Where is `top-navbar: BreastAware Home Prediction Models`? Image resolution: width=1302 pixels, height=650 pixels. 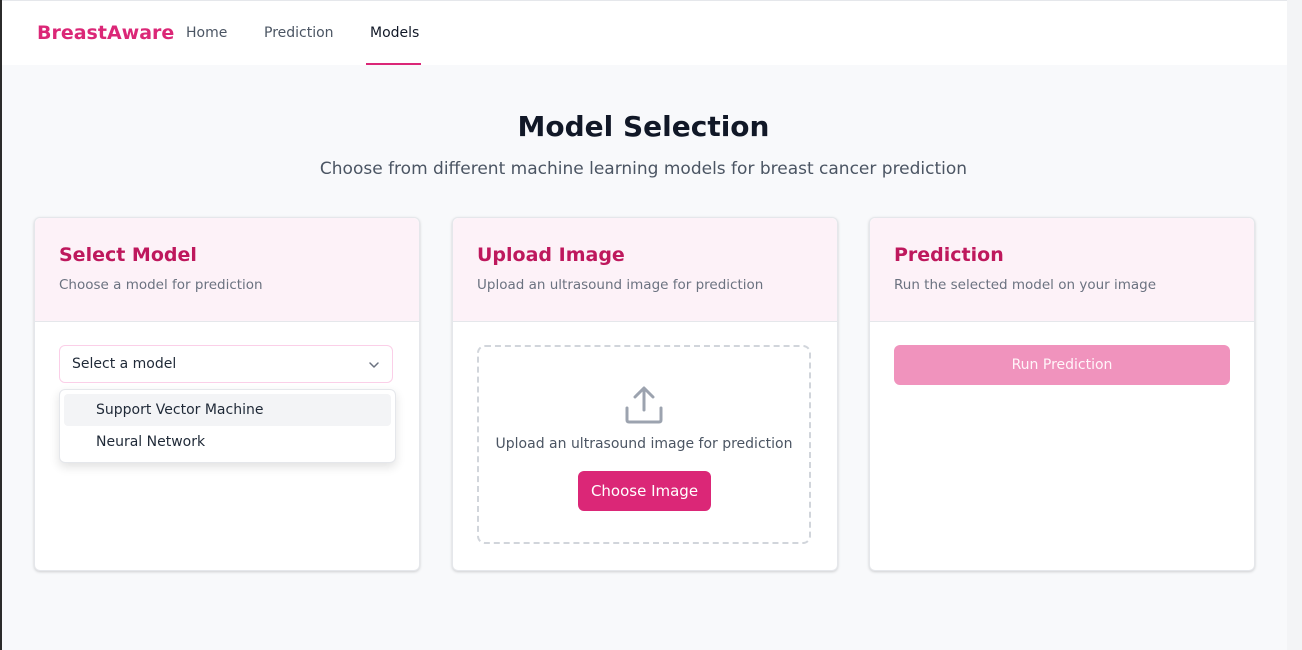 top-navbar: BreastAware Home Prediction Models is located at coordinates (644, 32).